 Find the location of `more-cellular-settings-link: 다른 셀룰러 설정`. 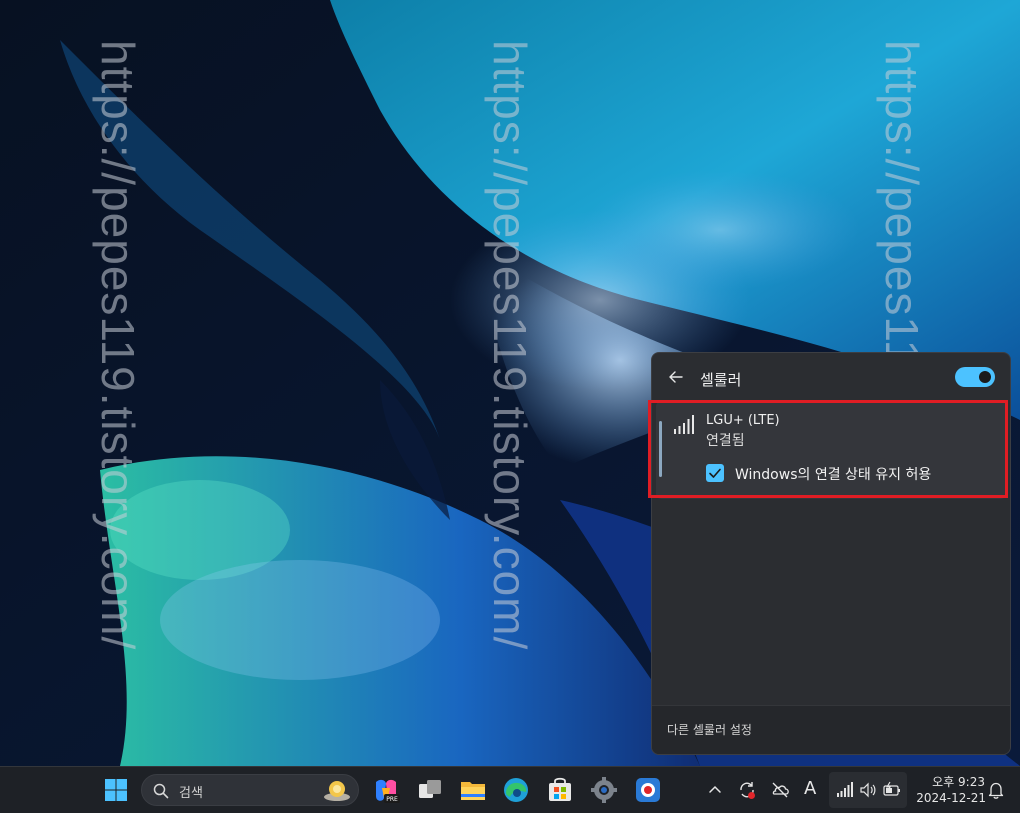

more-cellular-settings-link: 다른 셀룰러 설정 is located at coordinates (709, 729).